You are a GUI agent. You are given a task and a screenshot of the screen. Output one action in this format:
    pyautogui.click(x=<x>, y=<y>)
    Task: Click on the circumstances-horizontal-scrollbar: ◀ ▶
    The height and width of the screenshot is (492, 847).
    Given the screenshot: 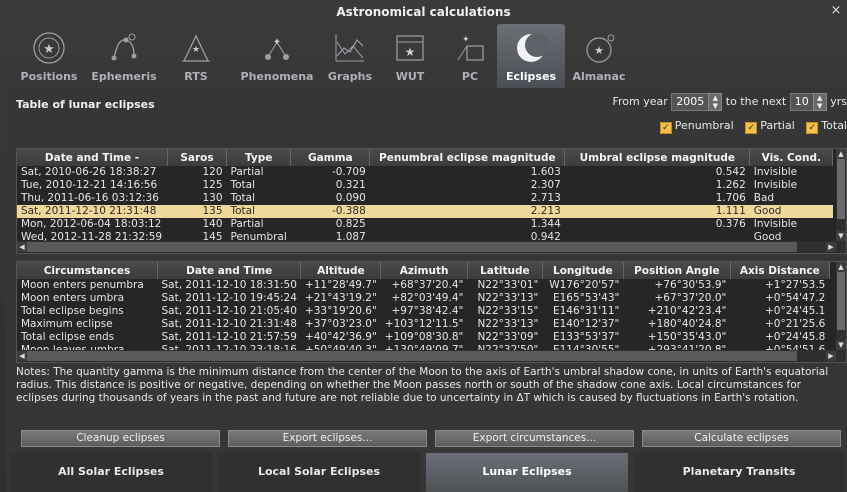 What is the action you would take?
    pyautogui.click(x=431, y=356)
    